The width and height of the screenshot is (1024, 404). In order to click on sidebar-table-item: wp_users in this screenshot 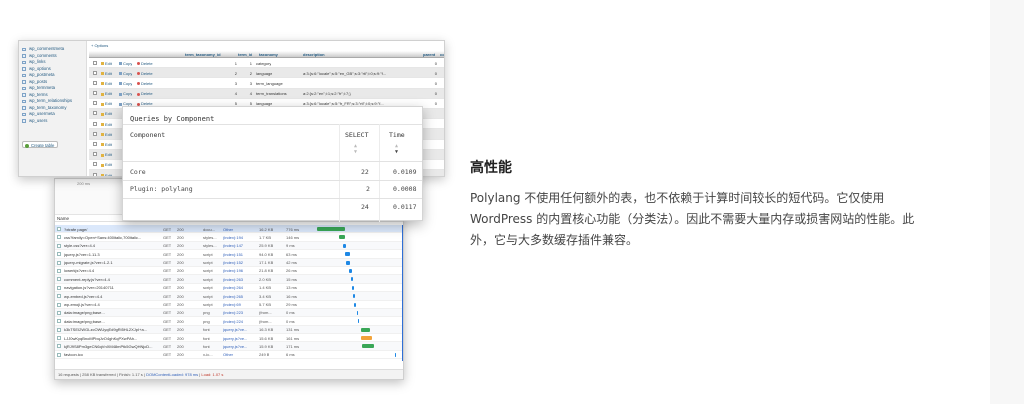, I will do `click(52, 121)`.